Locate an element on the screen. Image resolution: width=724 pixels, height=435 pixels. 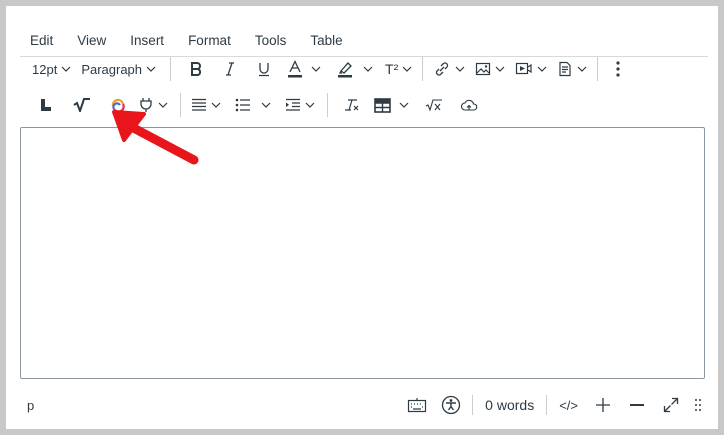
toolbar-row-1: 12pt Paragraph T² is located at coordinates (324, 69).